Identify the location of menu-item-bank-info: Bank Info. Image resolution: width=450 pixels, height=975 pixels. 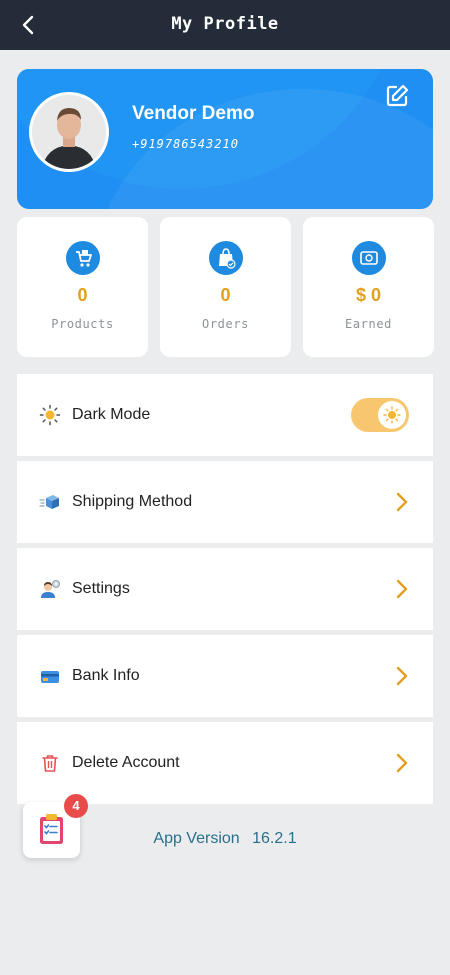
(225, 676).